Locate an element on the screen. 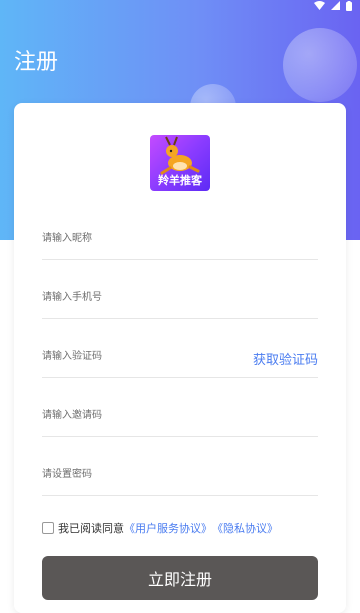 Image resolution: width=360 pixels, height=613 pixels. invite-field is located at coordinates (180, 416).